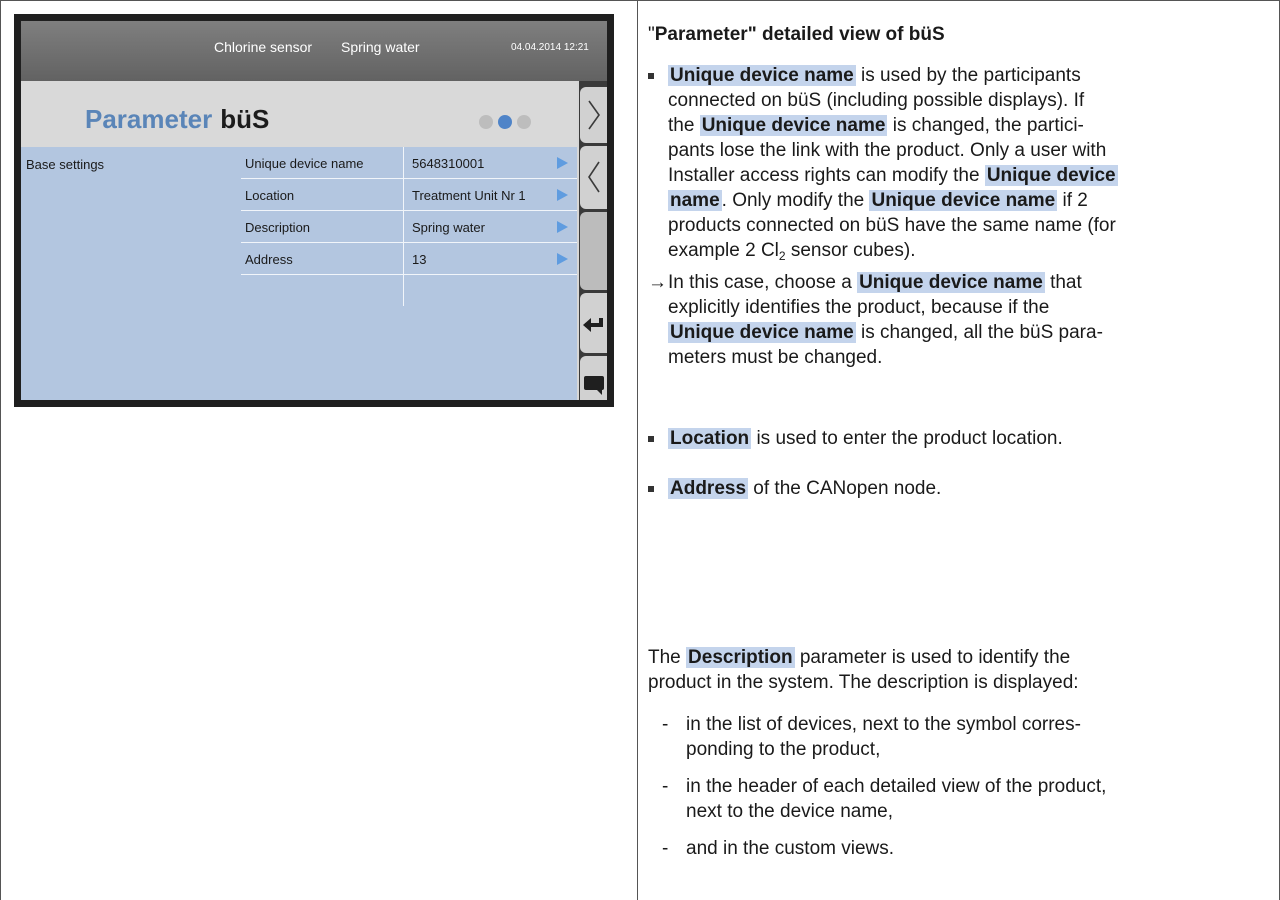 This screenshot has width=1280, height=900. What do you see at coordinates (1051, 175) in the screenshot?
I see `term-highlight: Unique device` at bounding box center [1051, 175].